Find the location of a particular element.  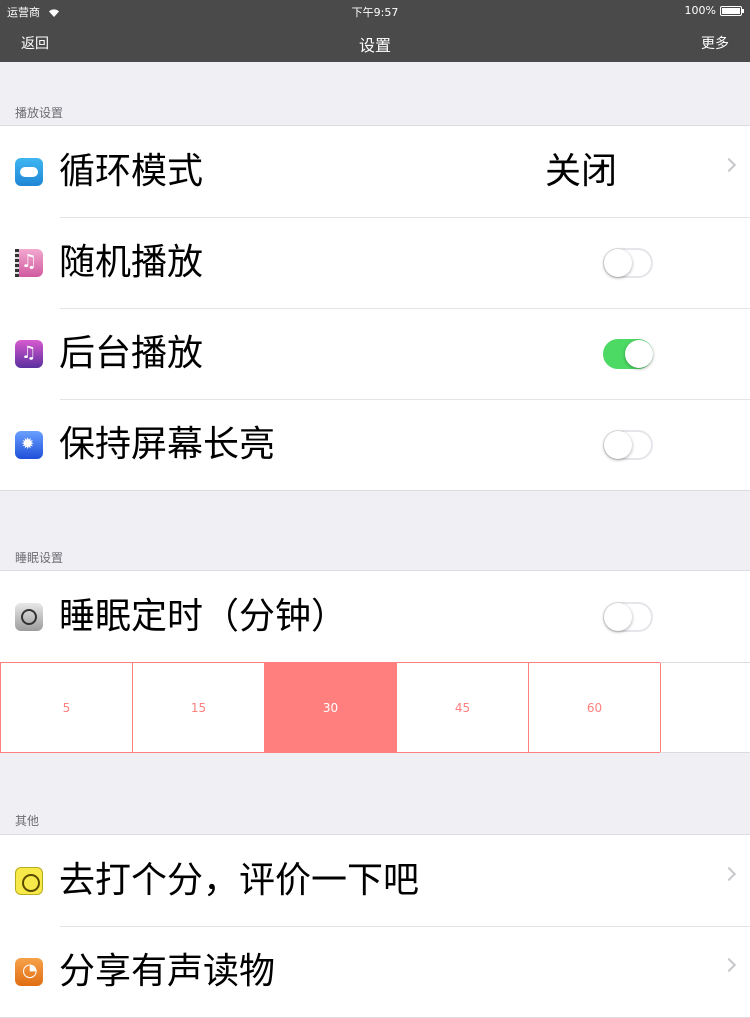

sleep-timer-label: 睡眠定时（分钟） is located at coordinates (203, 616).